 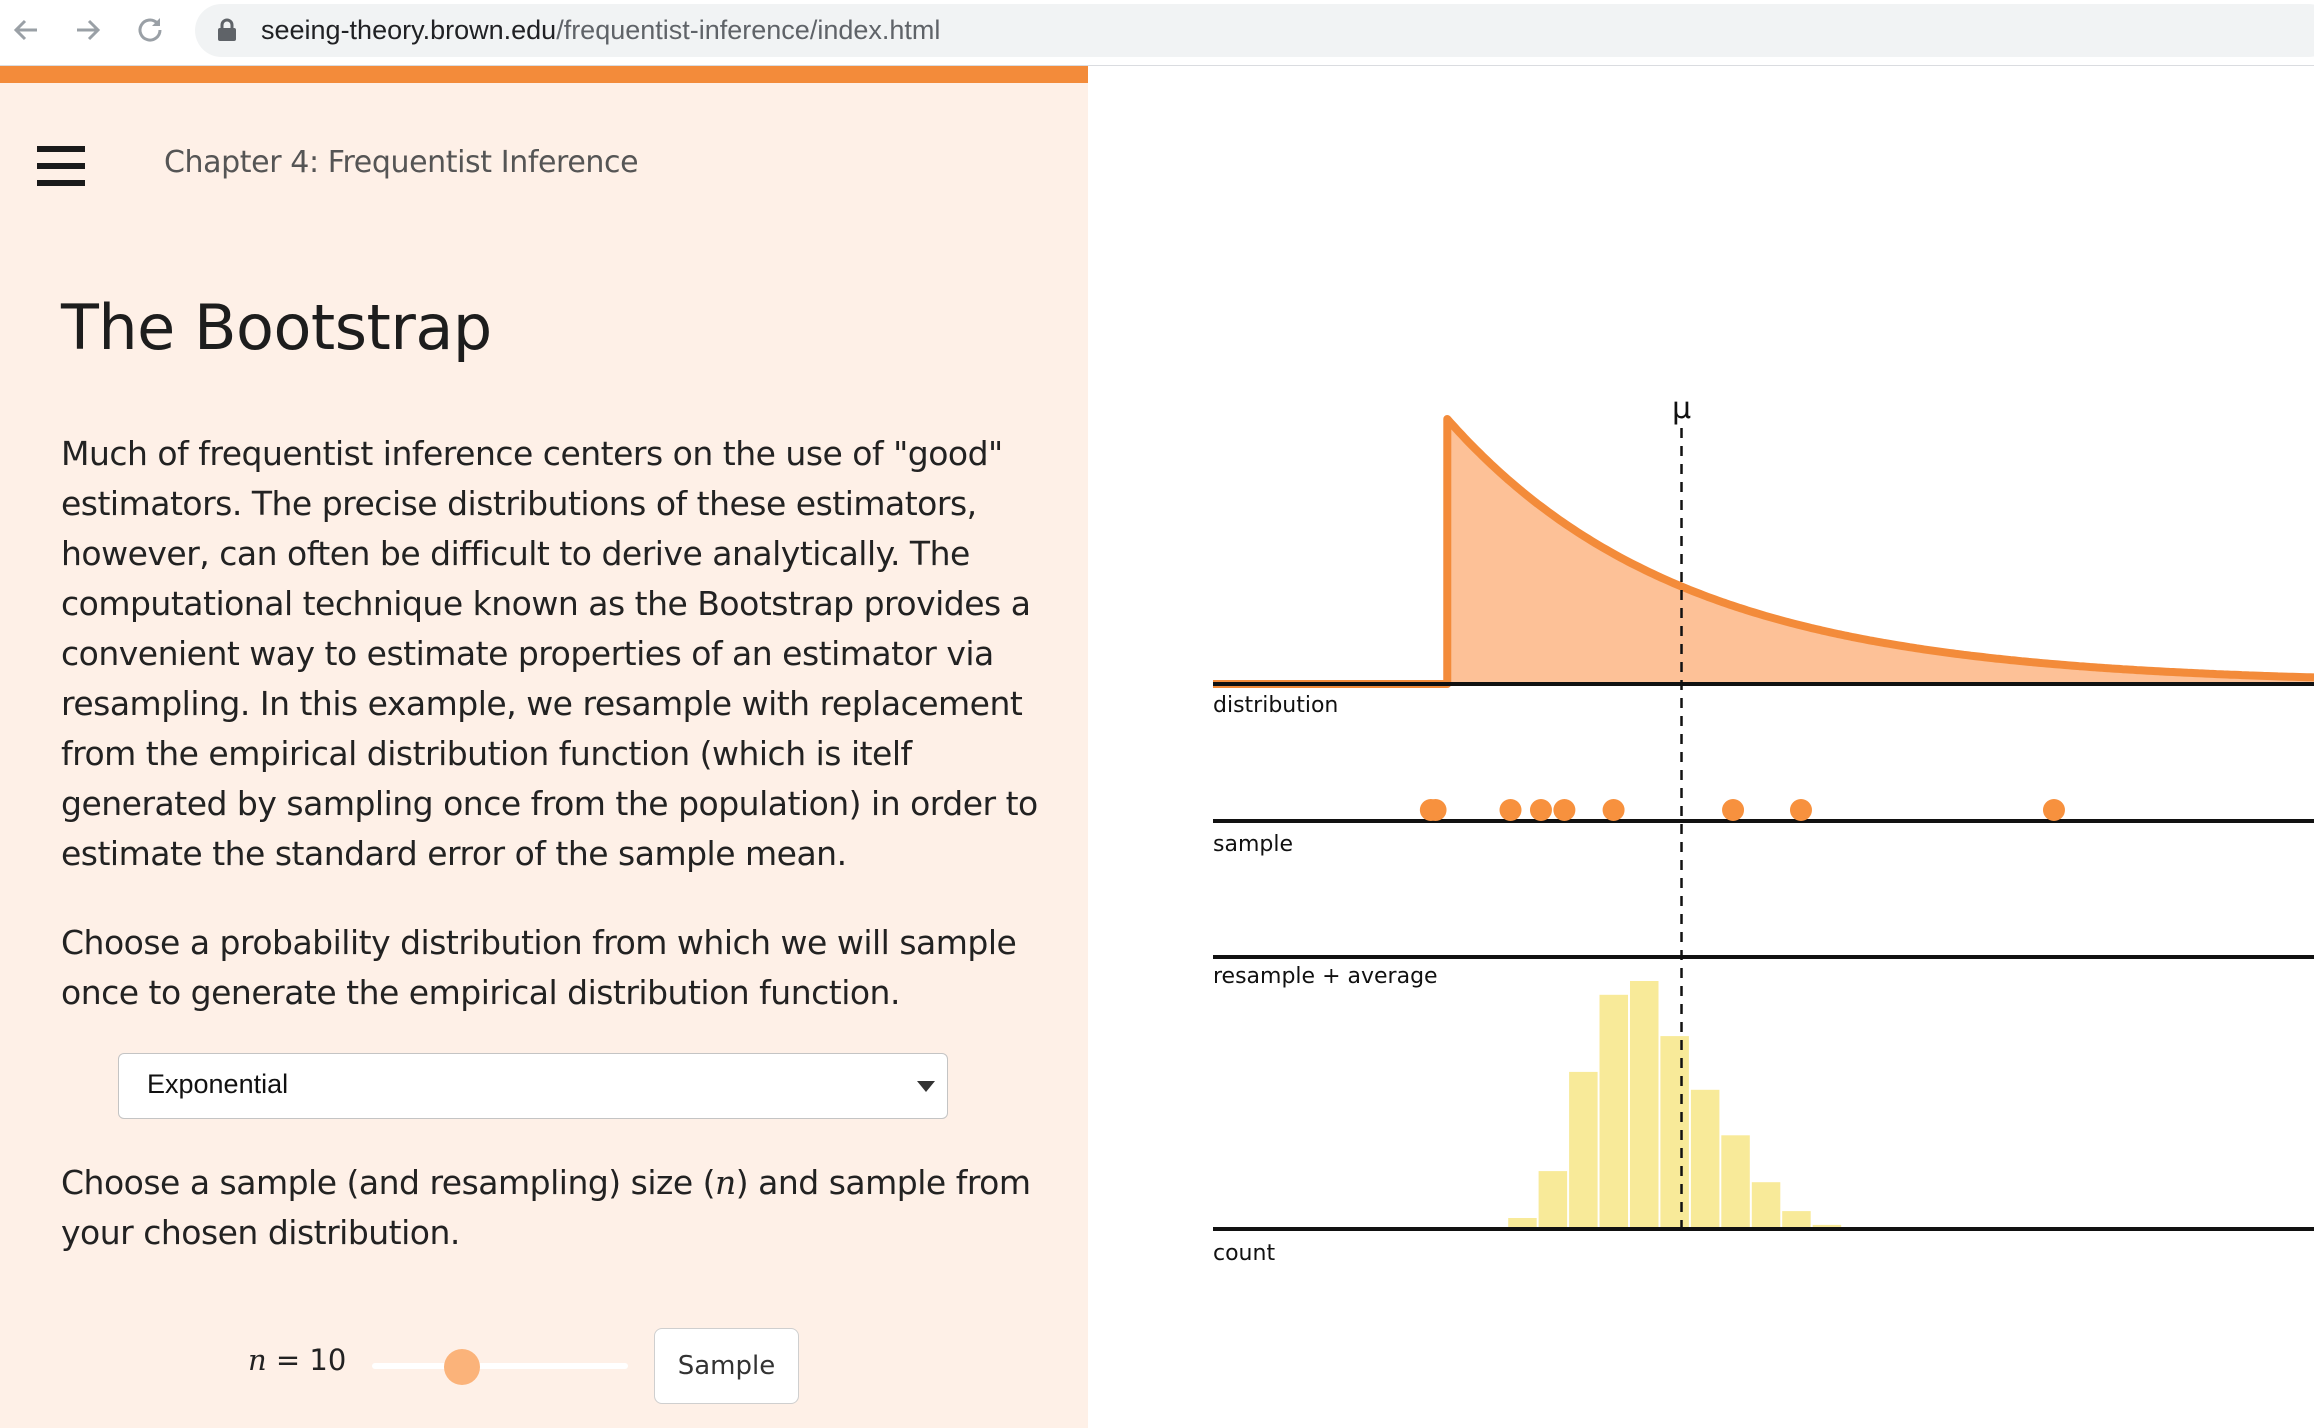 I want to click on n-size-var: n, so click(x=257, y=1360).